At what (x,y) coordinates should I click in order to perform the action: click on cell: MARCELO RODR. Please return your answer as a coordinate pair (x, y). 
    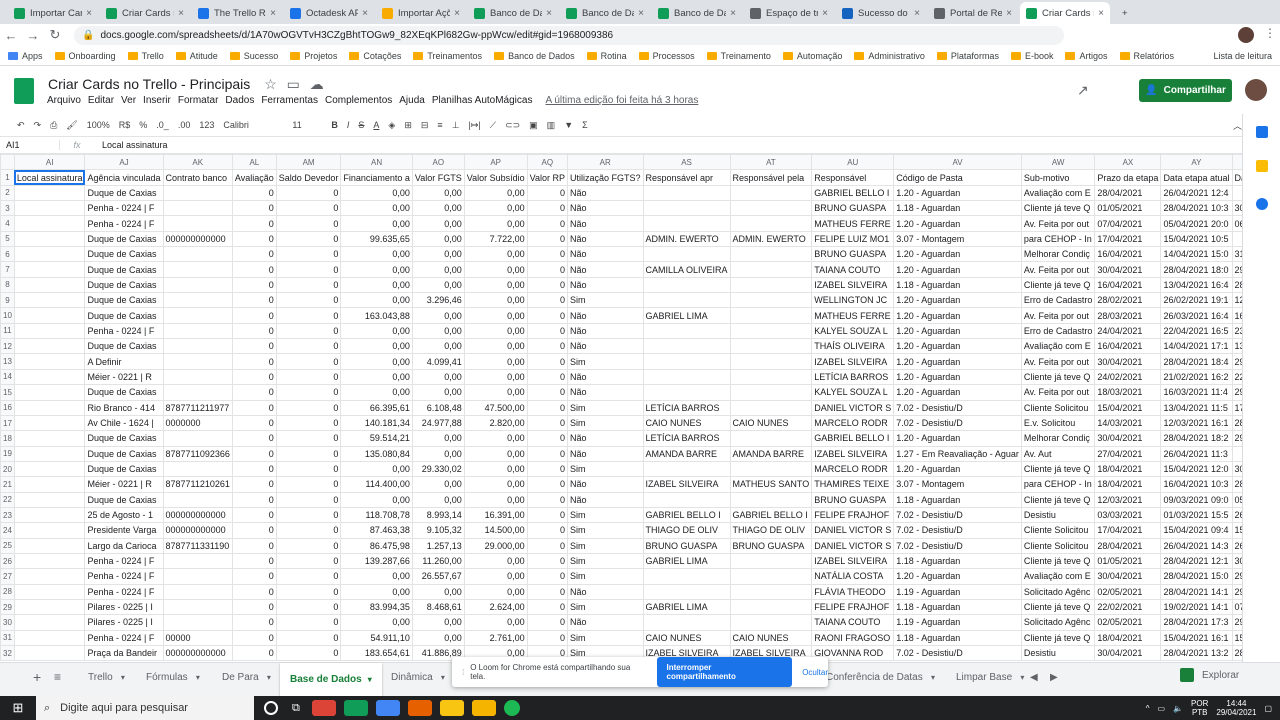
    Looking at the image, I should click on (853, 469).